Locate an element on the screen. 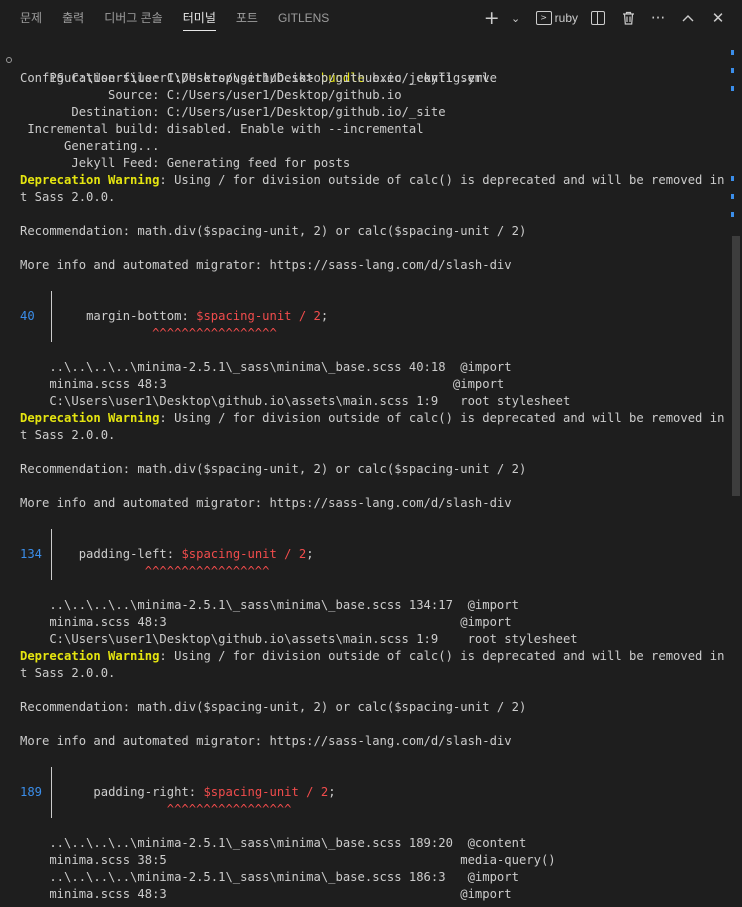  tab-debug-console: 디버그 콘솔 is located at coordinates (133, 18).